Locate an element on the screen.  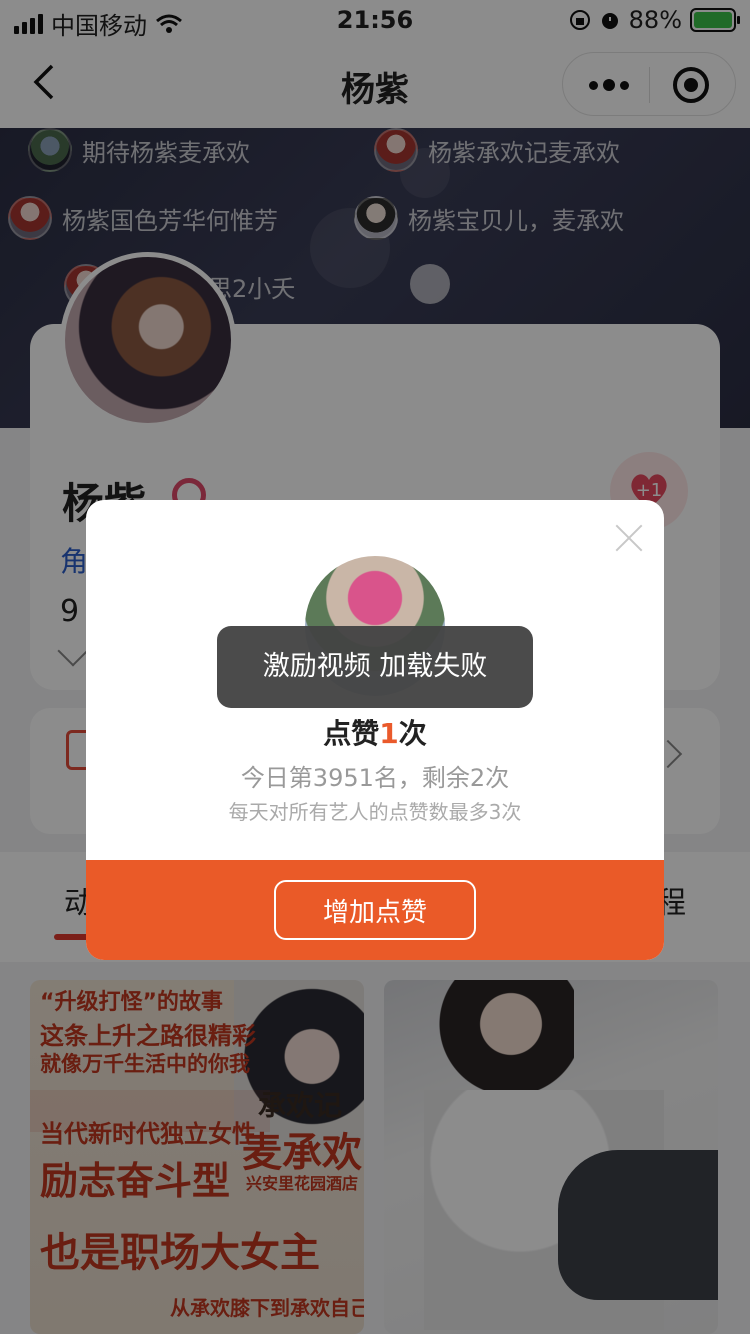
dialog-footer: 增加点赞 is located at coordinates (375, 910).